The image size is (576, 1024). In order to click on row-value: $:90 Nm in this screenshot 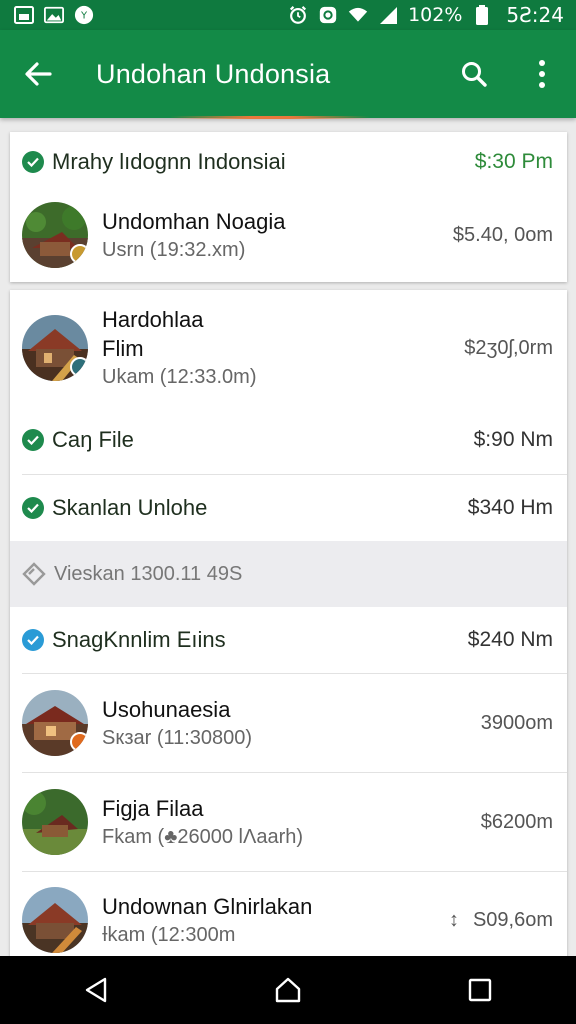, I will do `click(513, 439)`.